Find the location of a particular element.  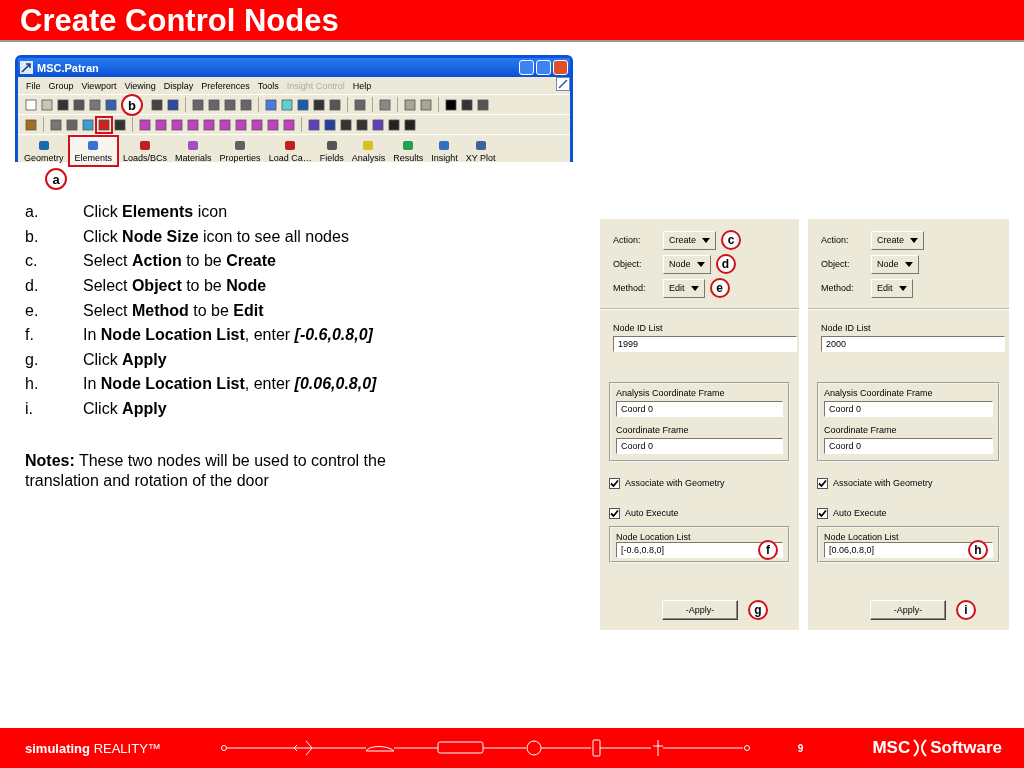

module-tab: Analysis is located at coordinates (368, 151).